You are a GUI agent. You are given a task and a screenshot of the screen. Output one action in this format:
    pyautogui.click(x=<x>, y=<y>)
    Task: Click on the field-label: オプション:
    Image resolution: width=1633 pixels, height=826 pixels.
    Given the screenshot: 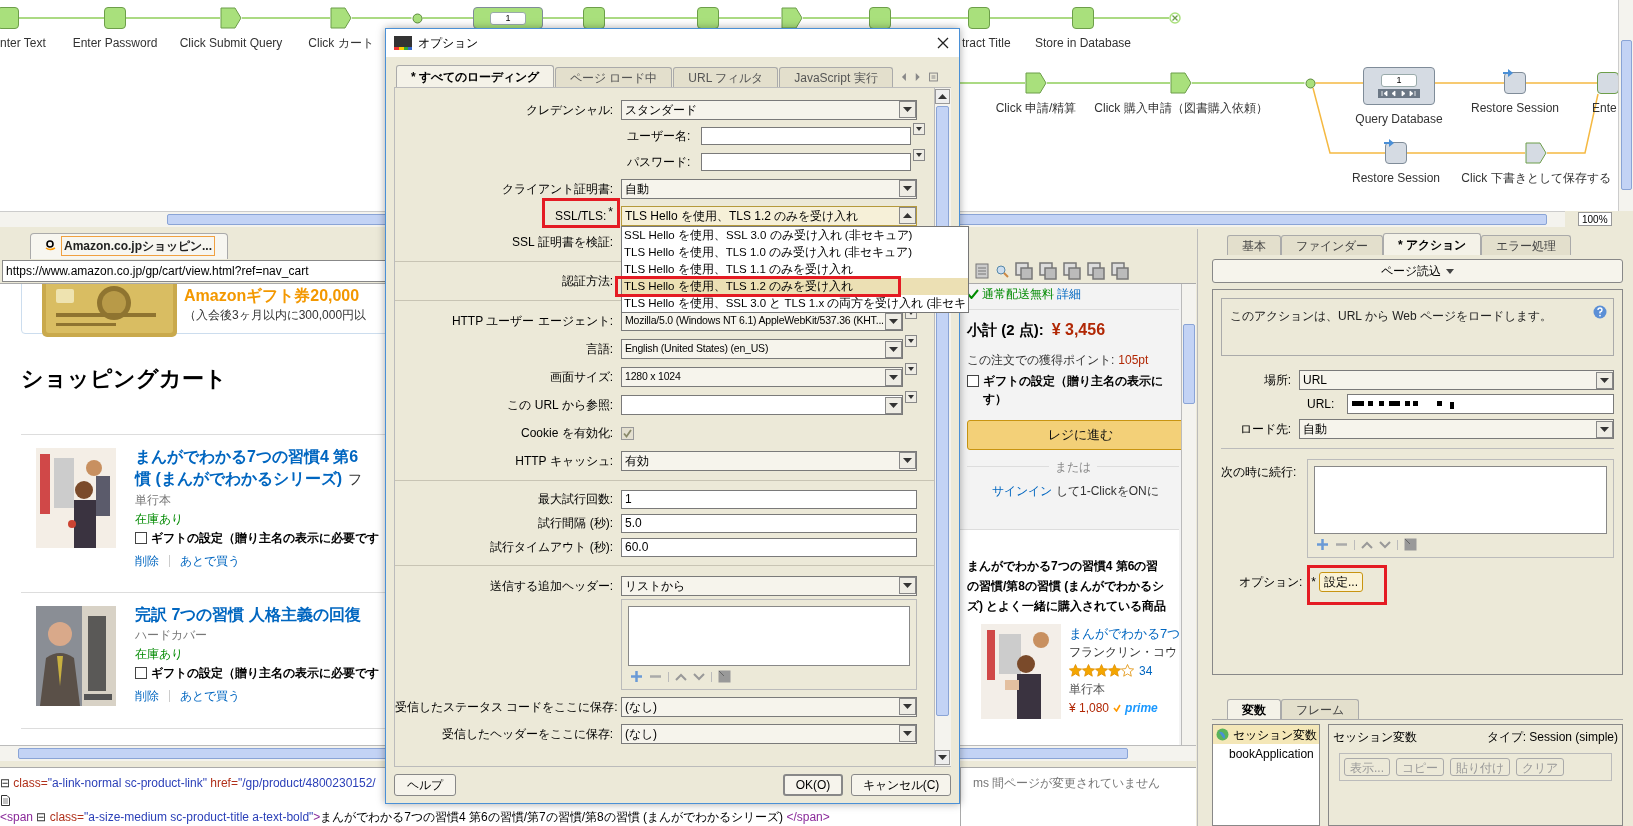 What is the action you would take?
    pyautogui.click(x=1271, y=582)
    